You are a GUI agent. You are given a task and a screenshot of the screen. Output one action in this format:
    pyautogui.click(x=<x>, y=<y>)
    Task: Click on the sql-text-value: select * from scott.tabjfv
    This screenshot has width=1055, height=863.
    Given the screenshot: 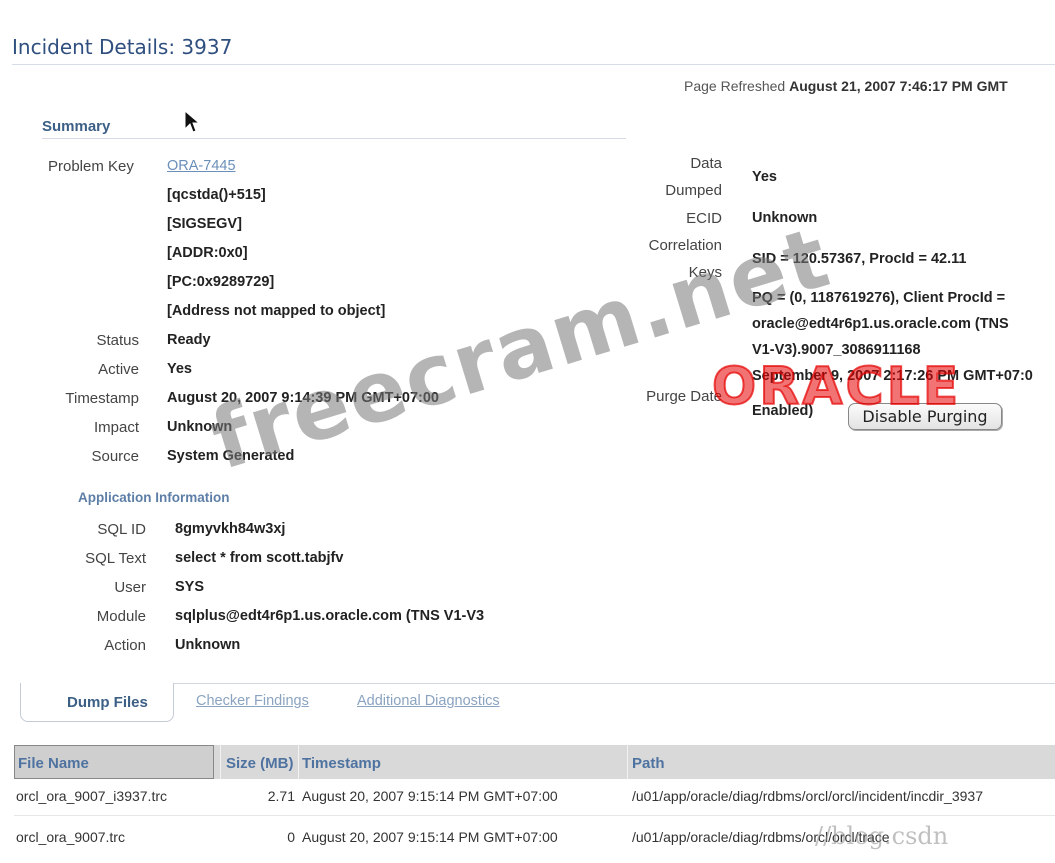 What is the action you would take?
    pyautogui.click(x=259, y=558)
    